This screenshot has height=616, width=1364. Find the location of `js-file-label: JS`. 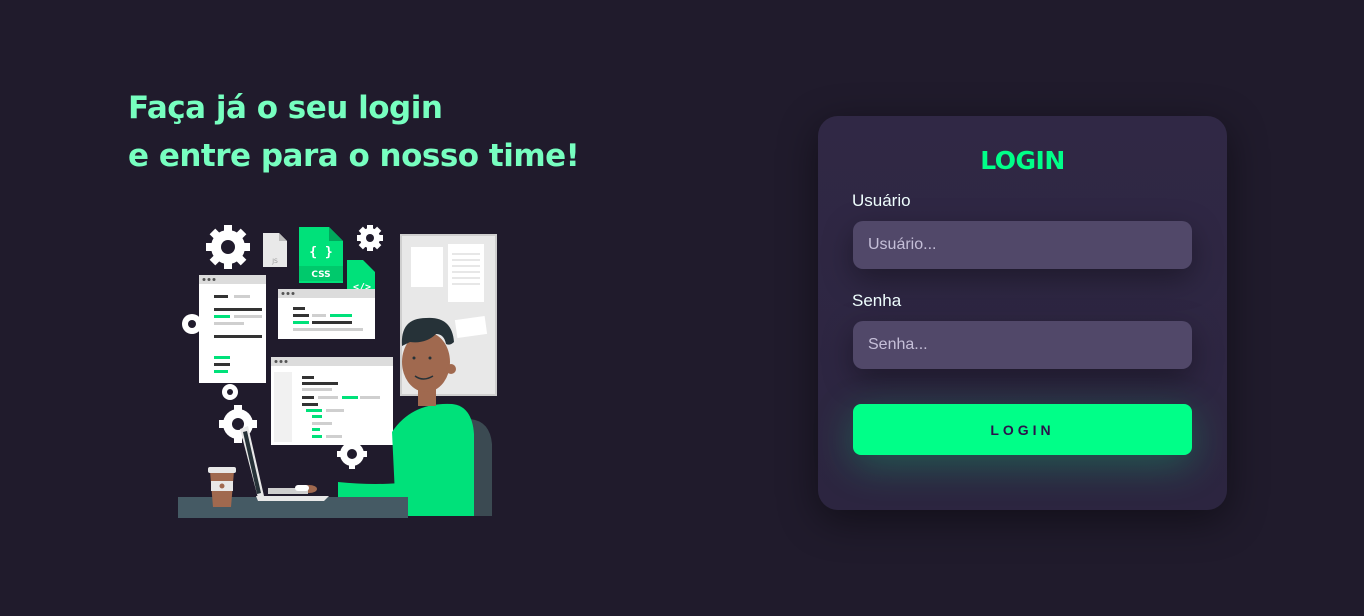

js-file-label: JS is located at coordinates (274, 261).